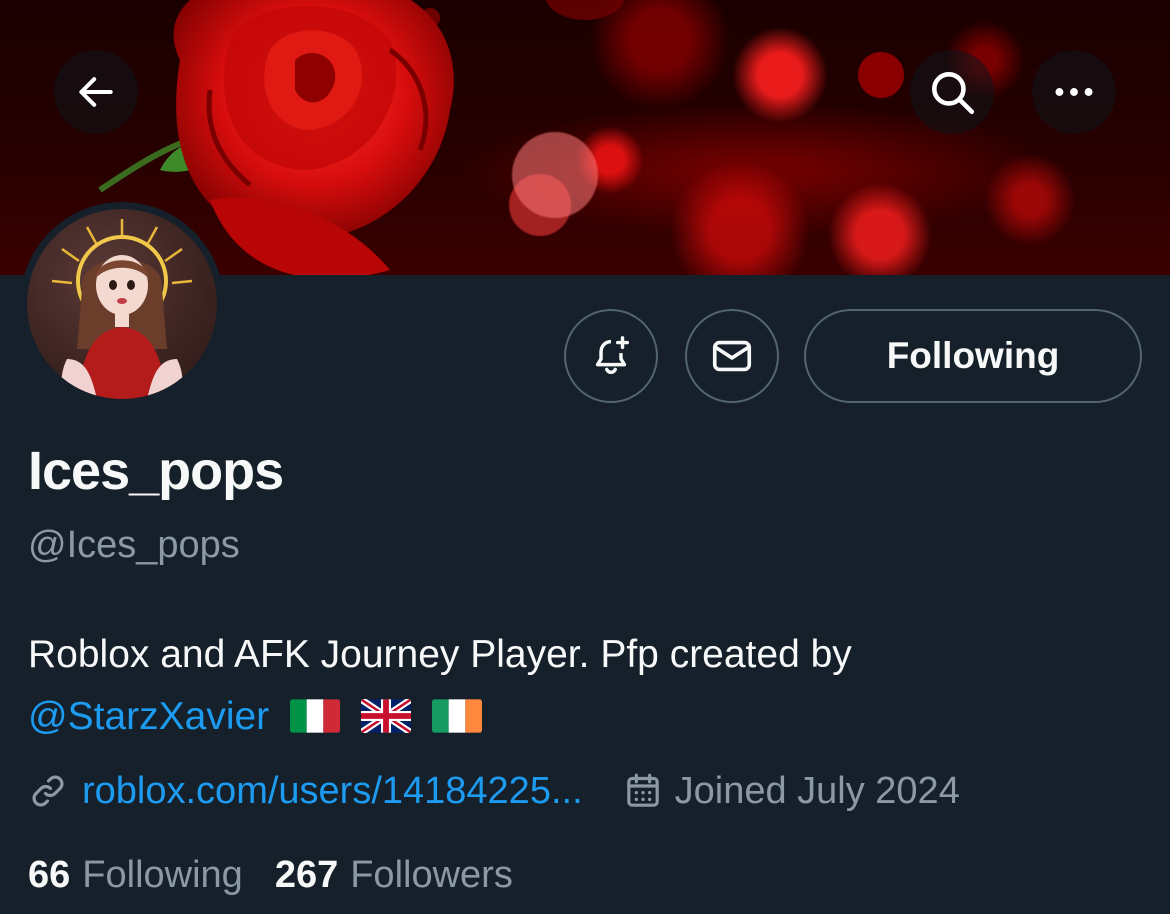 This screenshot has width=1170, height=914. I want to click on more-button, so click(1074, 92).